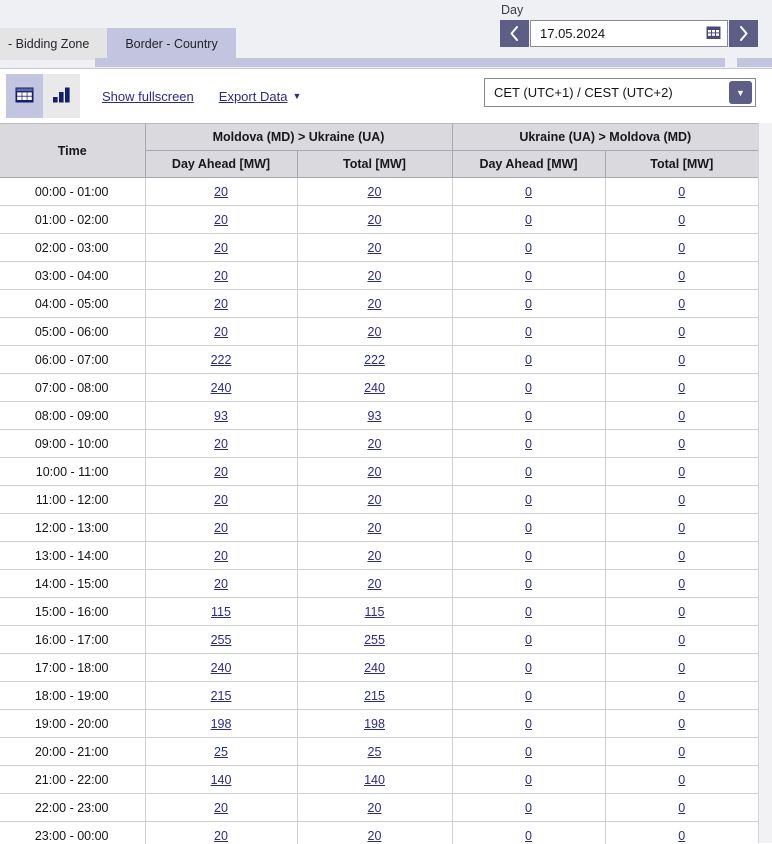 This screenshot has width=772, height=844. I want to click on value-link: 222, so click(221, 360).